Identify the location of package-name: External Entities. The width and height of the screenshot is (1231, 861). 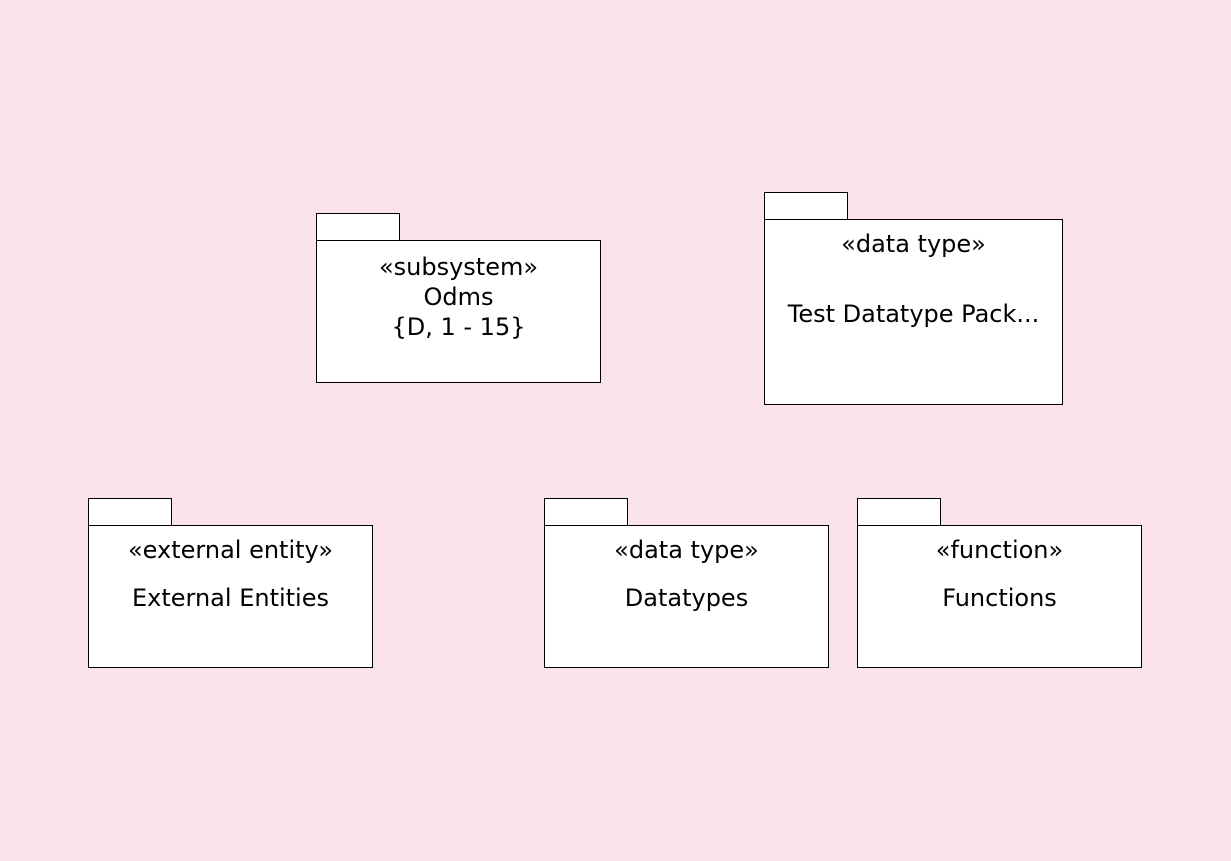
(230, 598).